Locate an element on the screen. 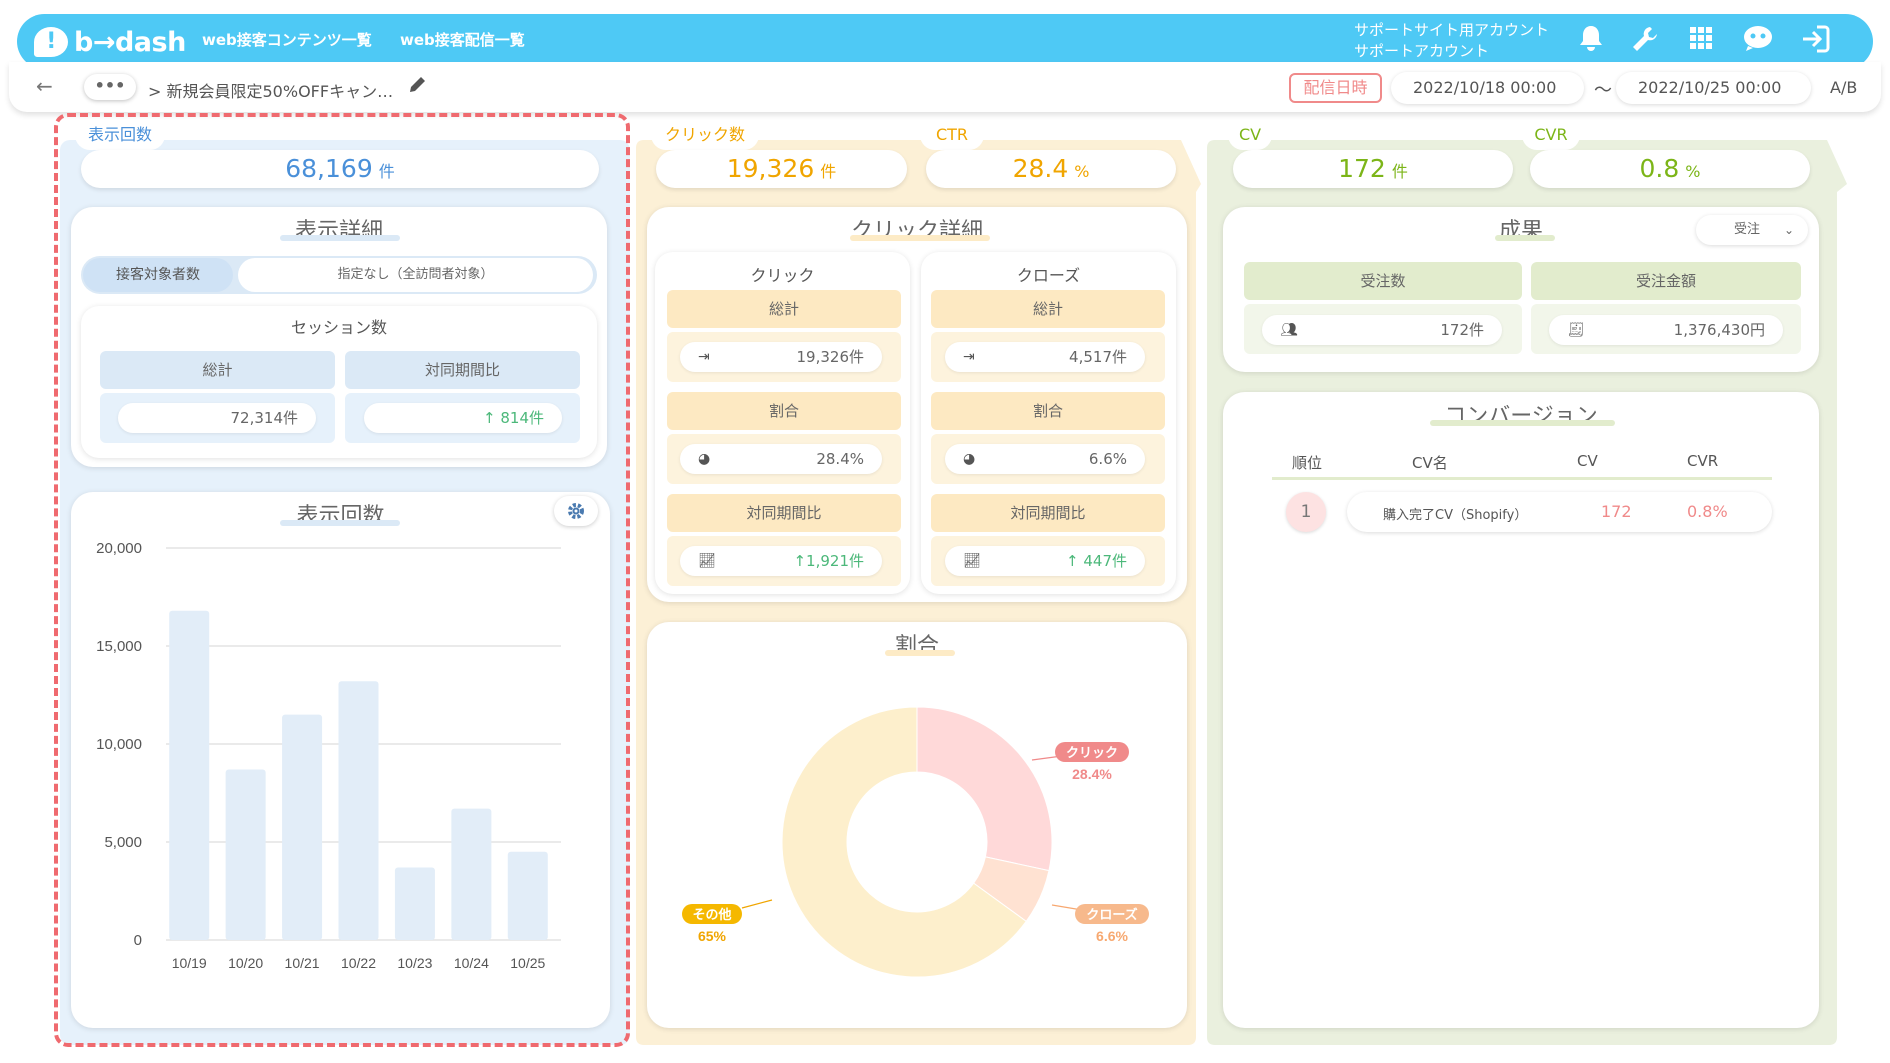  ctr-total: 28.4% is located at coordinates (1051, 169).